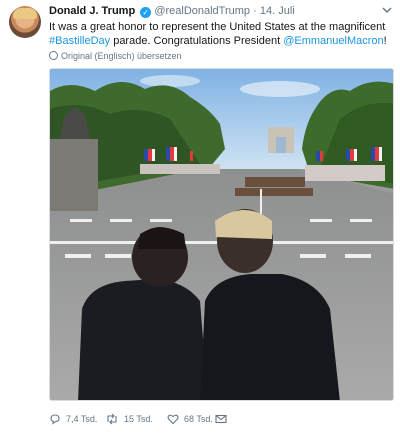 Image resolution: width=400 pixels, height=438 pixels. Describe the element at coordinates (112, 419) in the screenshot. I see `retweet-icon` at that location.